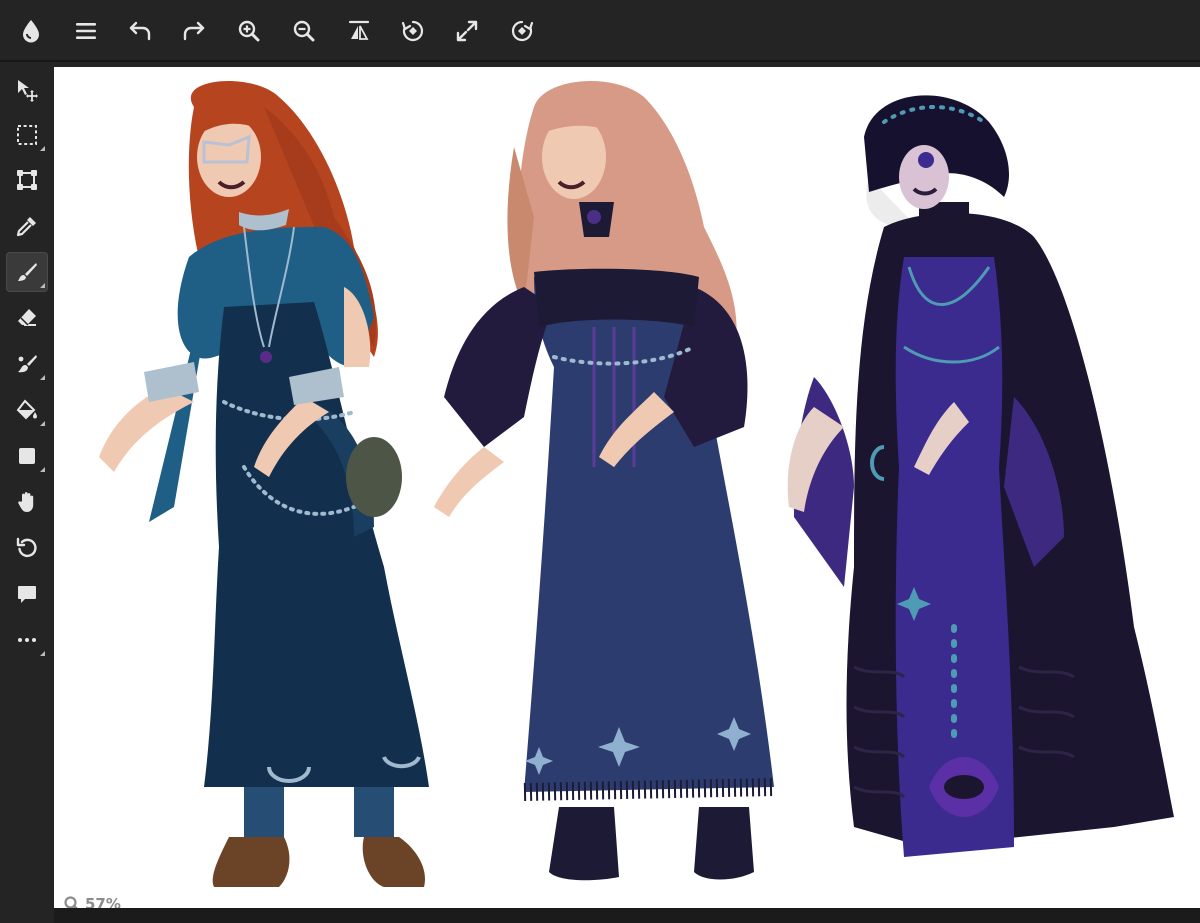 This screenshot has width=1200, height=923. I want to click on smudge-icon, so click(27, 364).